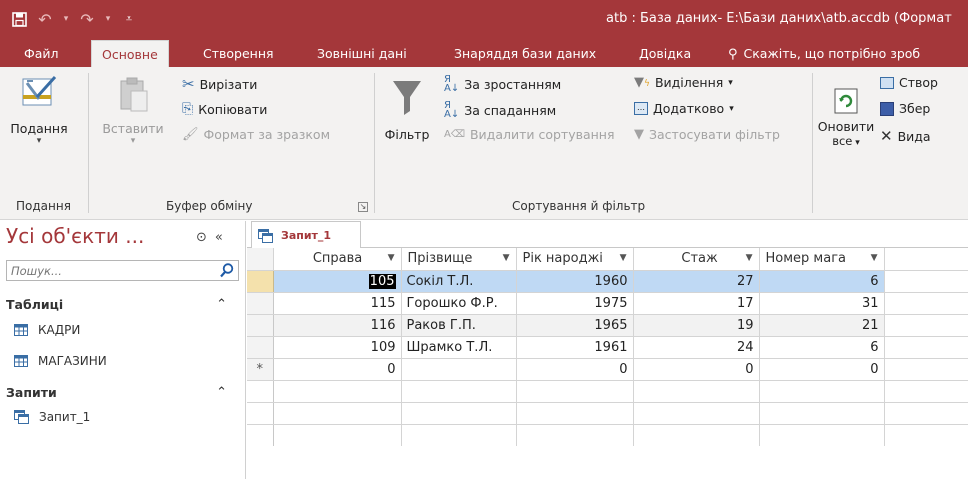 This screenshot has width=968, height=479. I want to click on table-row: 115 Горошко Ф.Р. 1975 17 31, so click(607, 303).